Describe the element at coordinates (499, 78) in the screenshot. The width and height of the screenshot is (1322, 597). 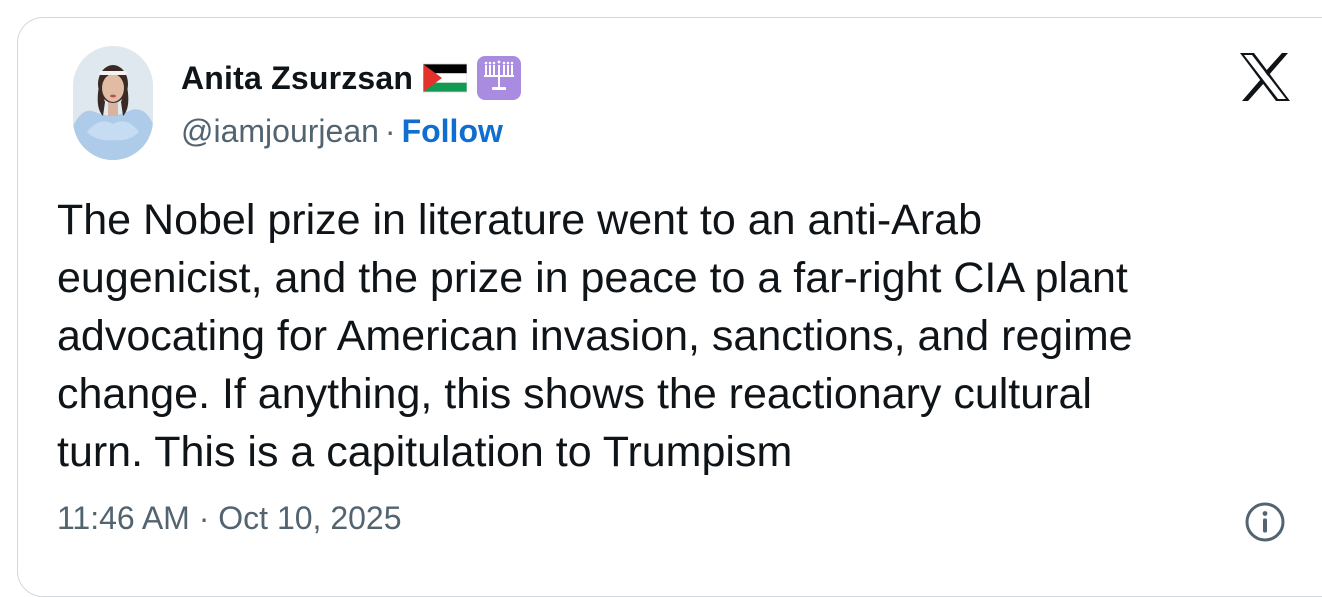
I see `menorah-icon` at that location.